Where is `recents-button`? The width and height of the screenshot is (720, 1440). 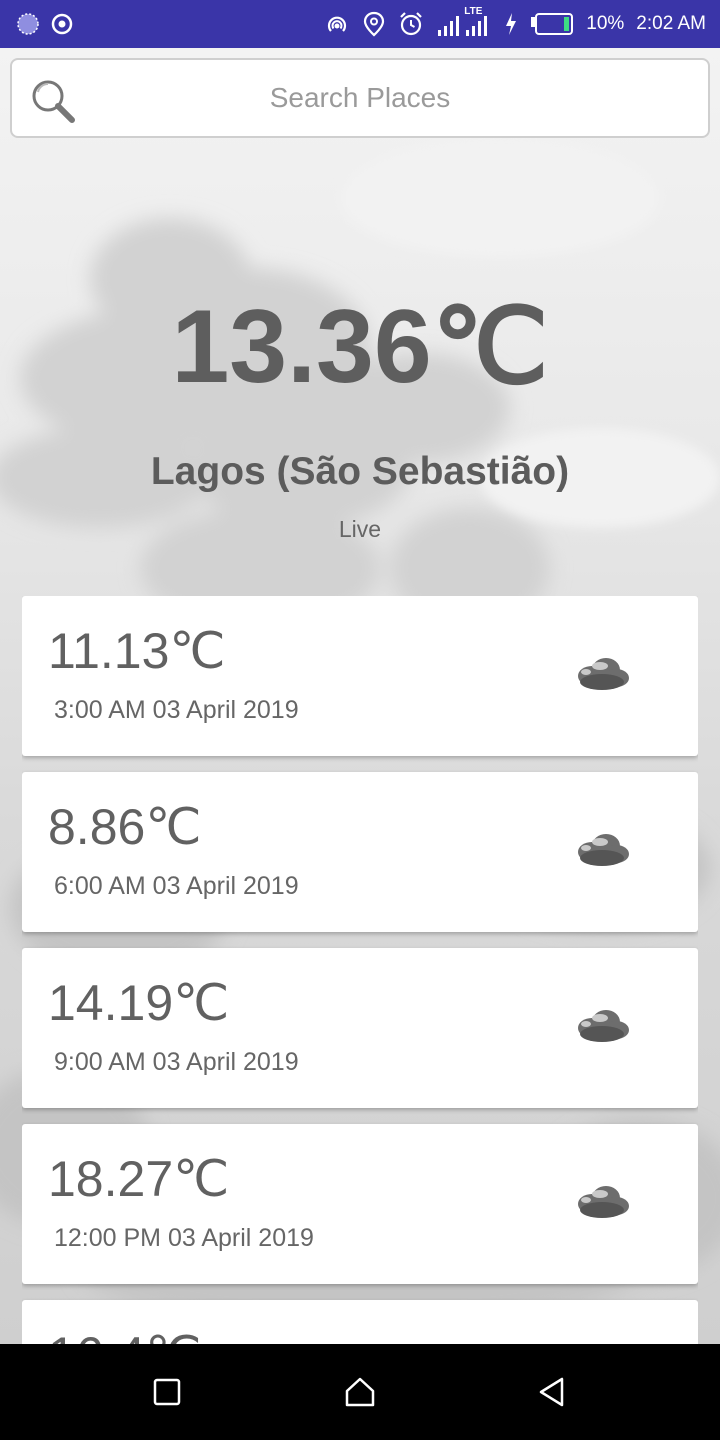 recents-button is located at coordinates (167, 1392).